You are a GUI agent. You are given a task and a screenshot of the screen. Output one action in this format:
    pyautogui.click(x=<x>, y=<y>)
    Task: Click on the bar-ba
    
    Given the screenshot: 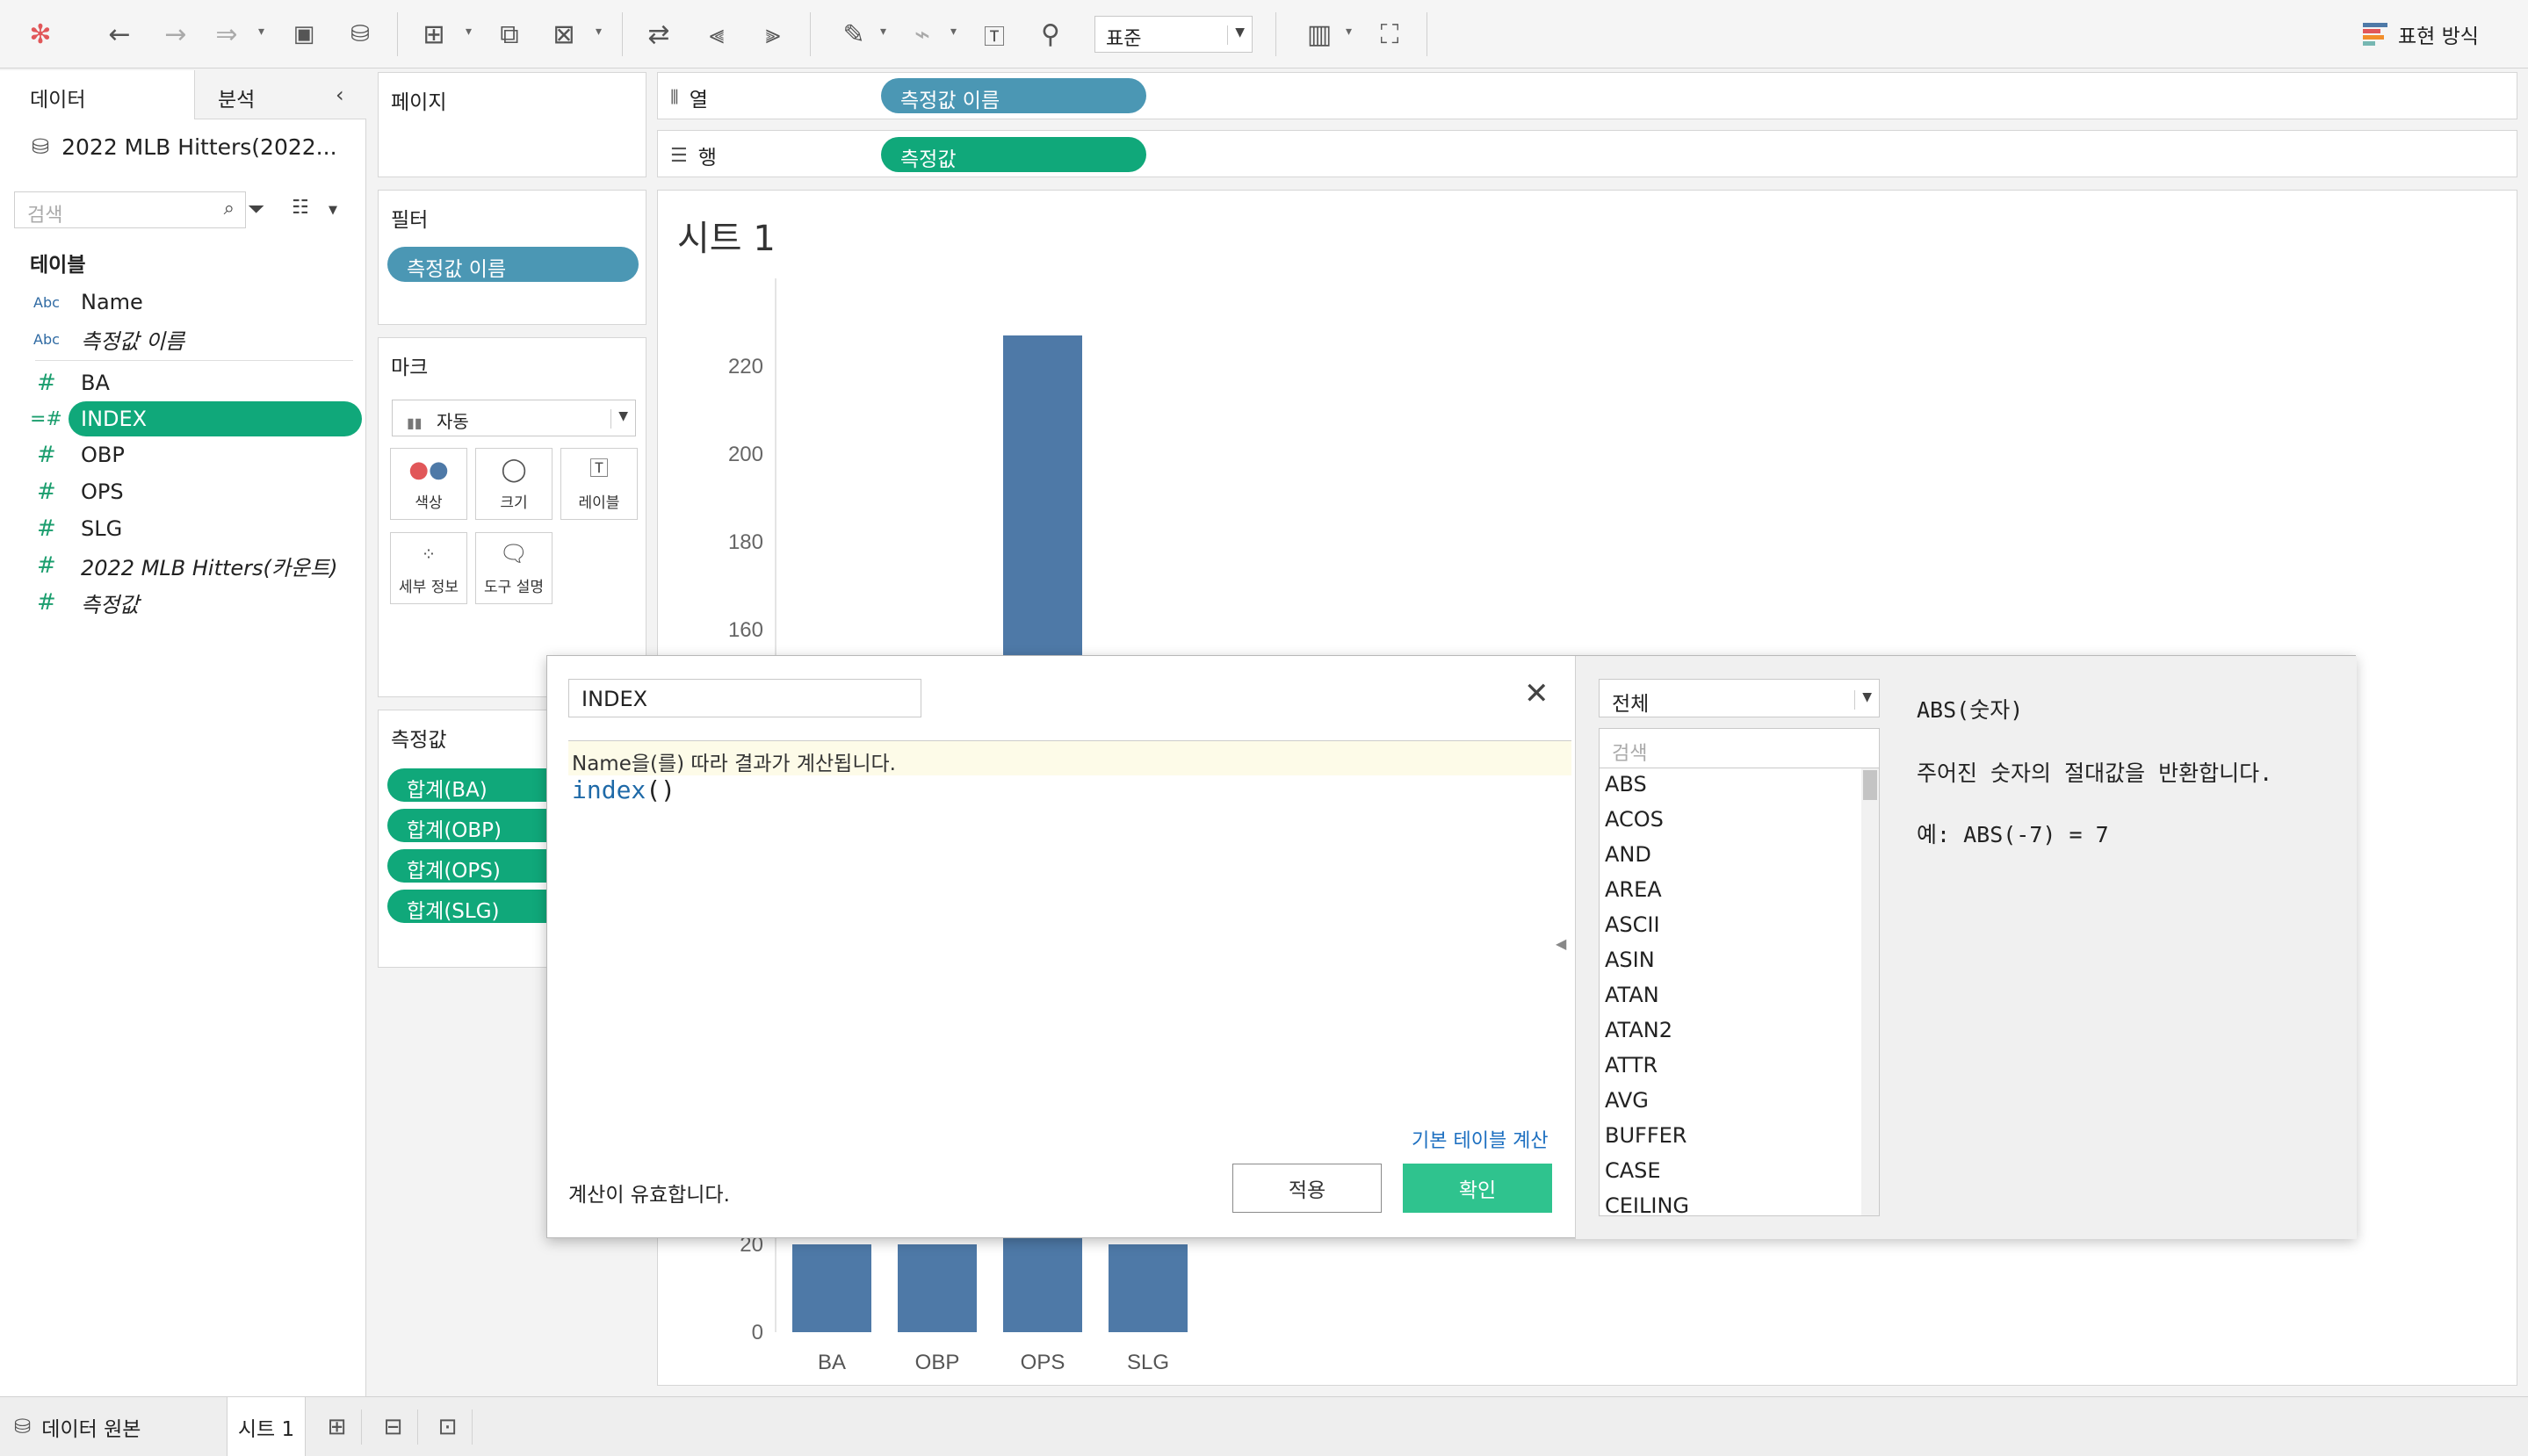 What is the action you would take?
    pyautogui.click(x=831, y=1288)
    